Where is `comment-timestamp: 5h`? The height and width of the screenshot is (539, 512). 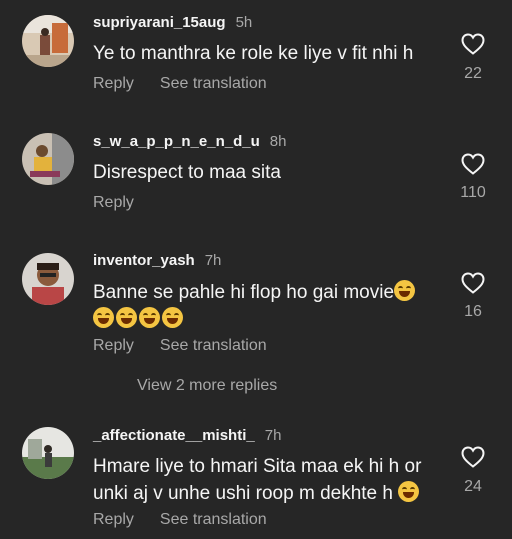 comment-timestamp: 5h is located at coordinates (244, 22).